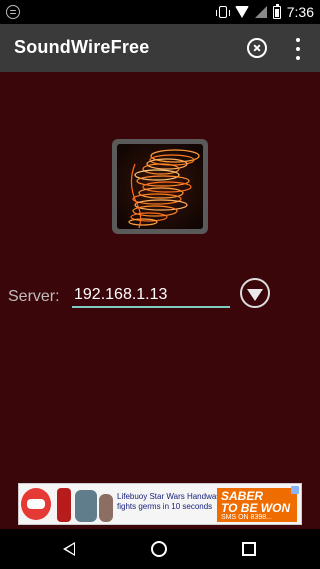 Image resolution: width=320 pixels, height=569 pixels. I want to click on soundwire-logo, so click(160, 186).